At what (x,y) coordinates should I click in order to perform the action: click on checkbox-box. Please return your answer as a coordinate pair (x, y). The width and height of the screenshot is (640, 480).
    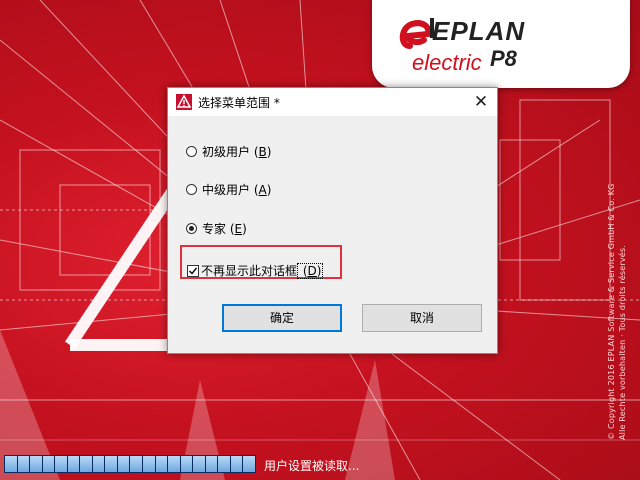
    Looking at the image, I should click on (193, 270).